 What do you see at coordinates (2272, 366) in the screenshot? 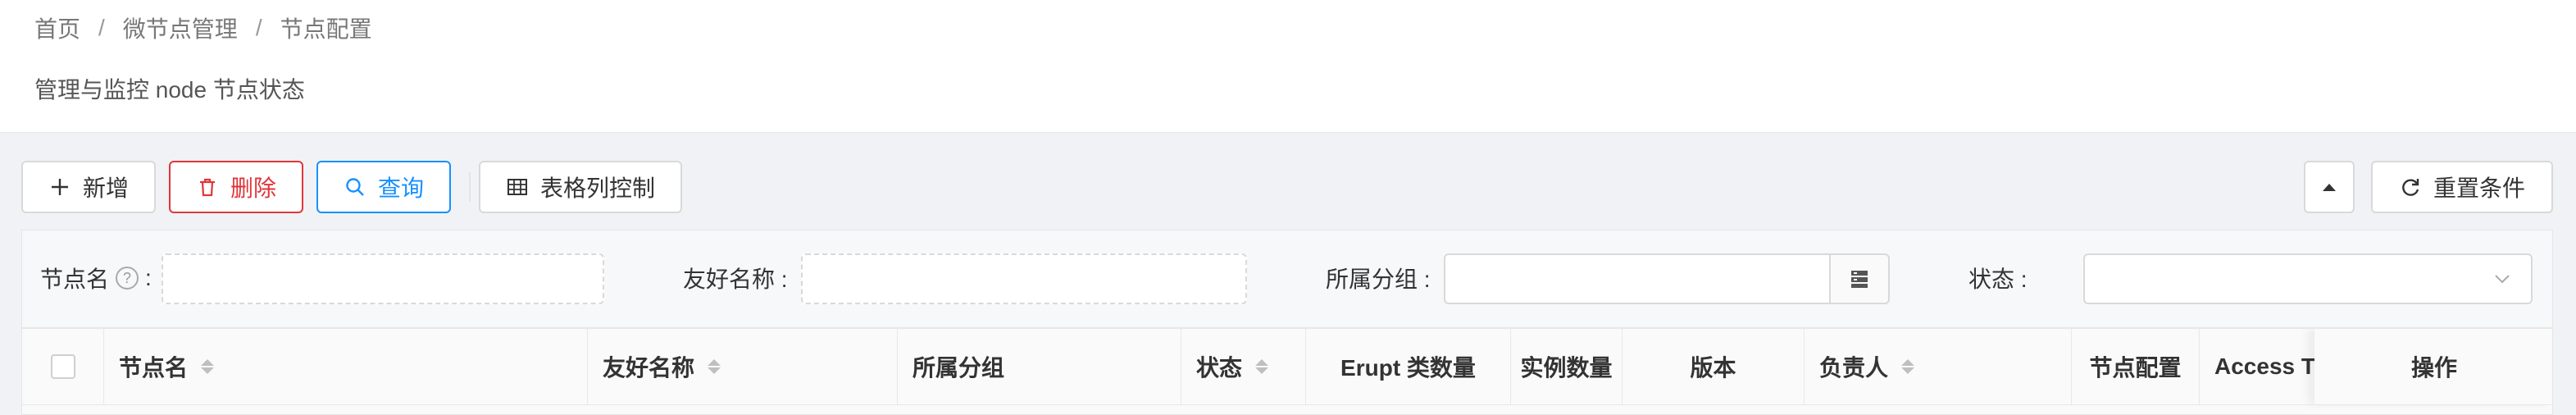
I see `column-header-label: Access Token` at bounding box center [2272, 366].